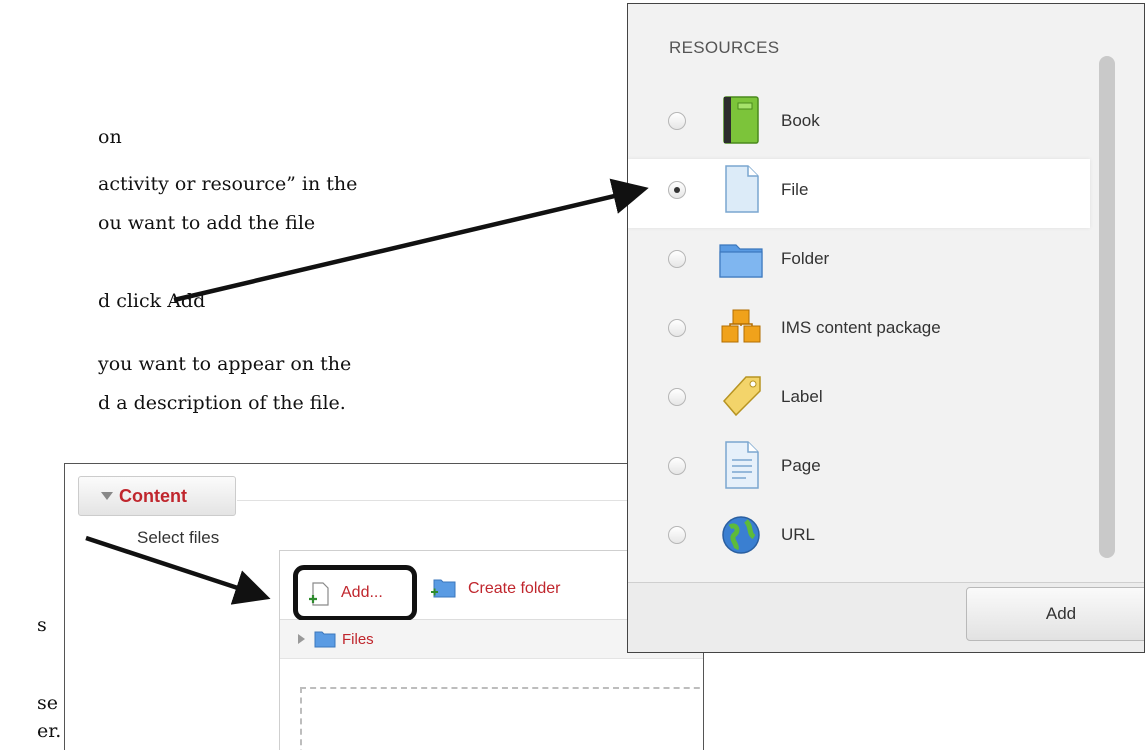 Image resolution: width=1145 pixels, height=750 pixels. Describe the element at coordinates (225, 364) in the screenshot. I see `doc-text-line-5: you want to appear on the` at that location.